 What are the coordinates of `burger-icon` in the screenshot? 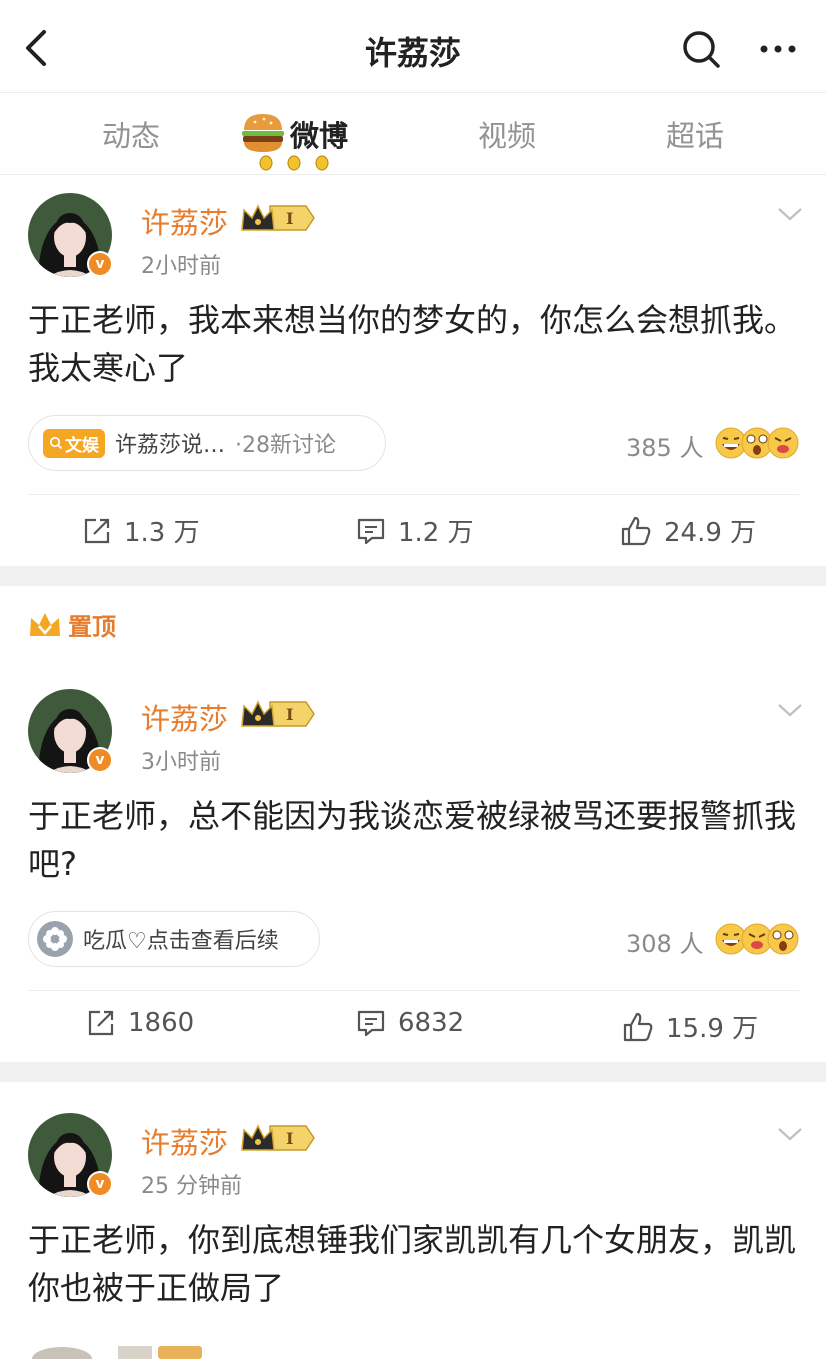 It's located at (263, 133).